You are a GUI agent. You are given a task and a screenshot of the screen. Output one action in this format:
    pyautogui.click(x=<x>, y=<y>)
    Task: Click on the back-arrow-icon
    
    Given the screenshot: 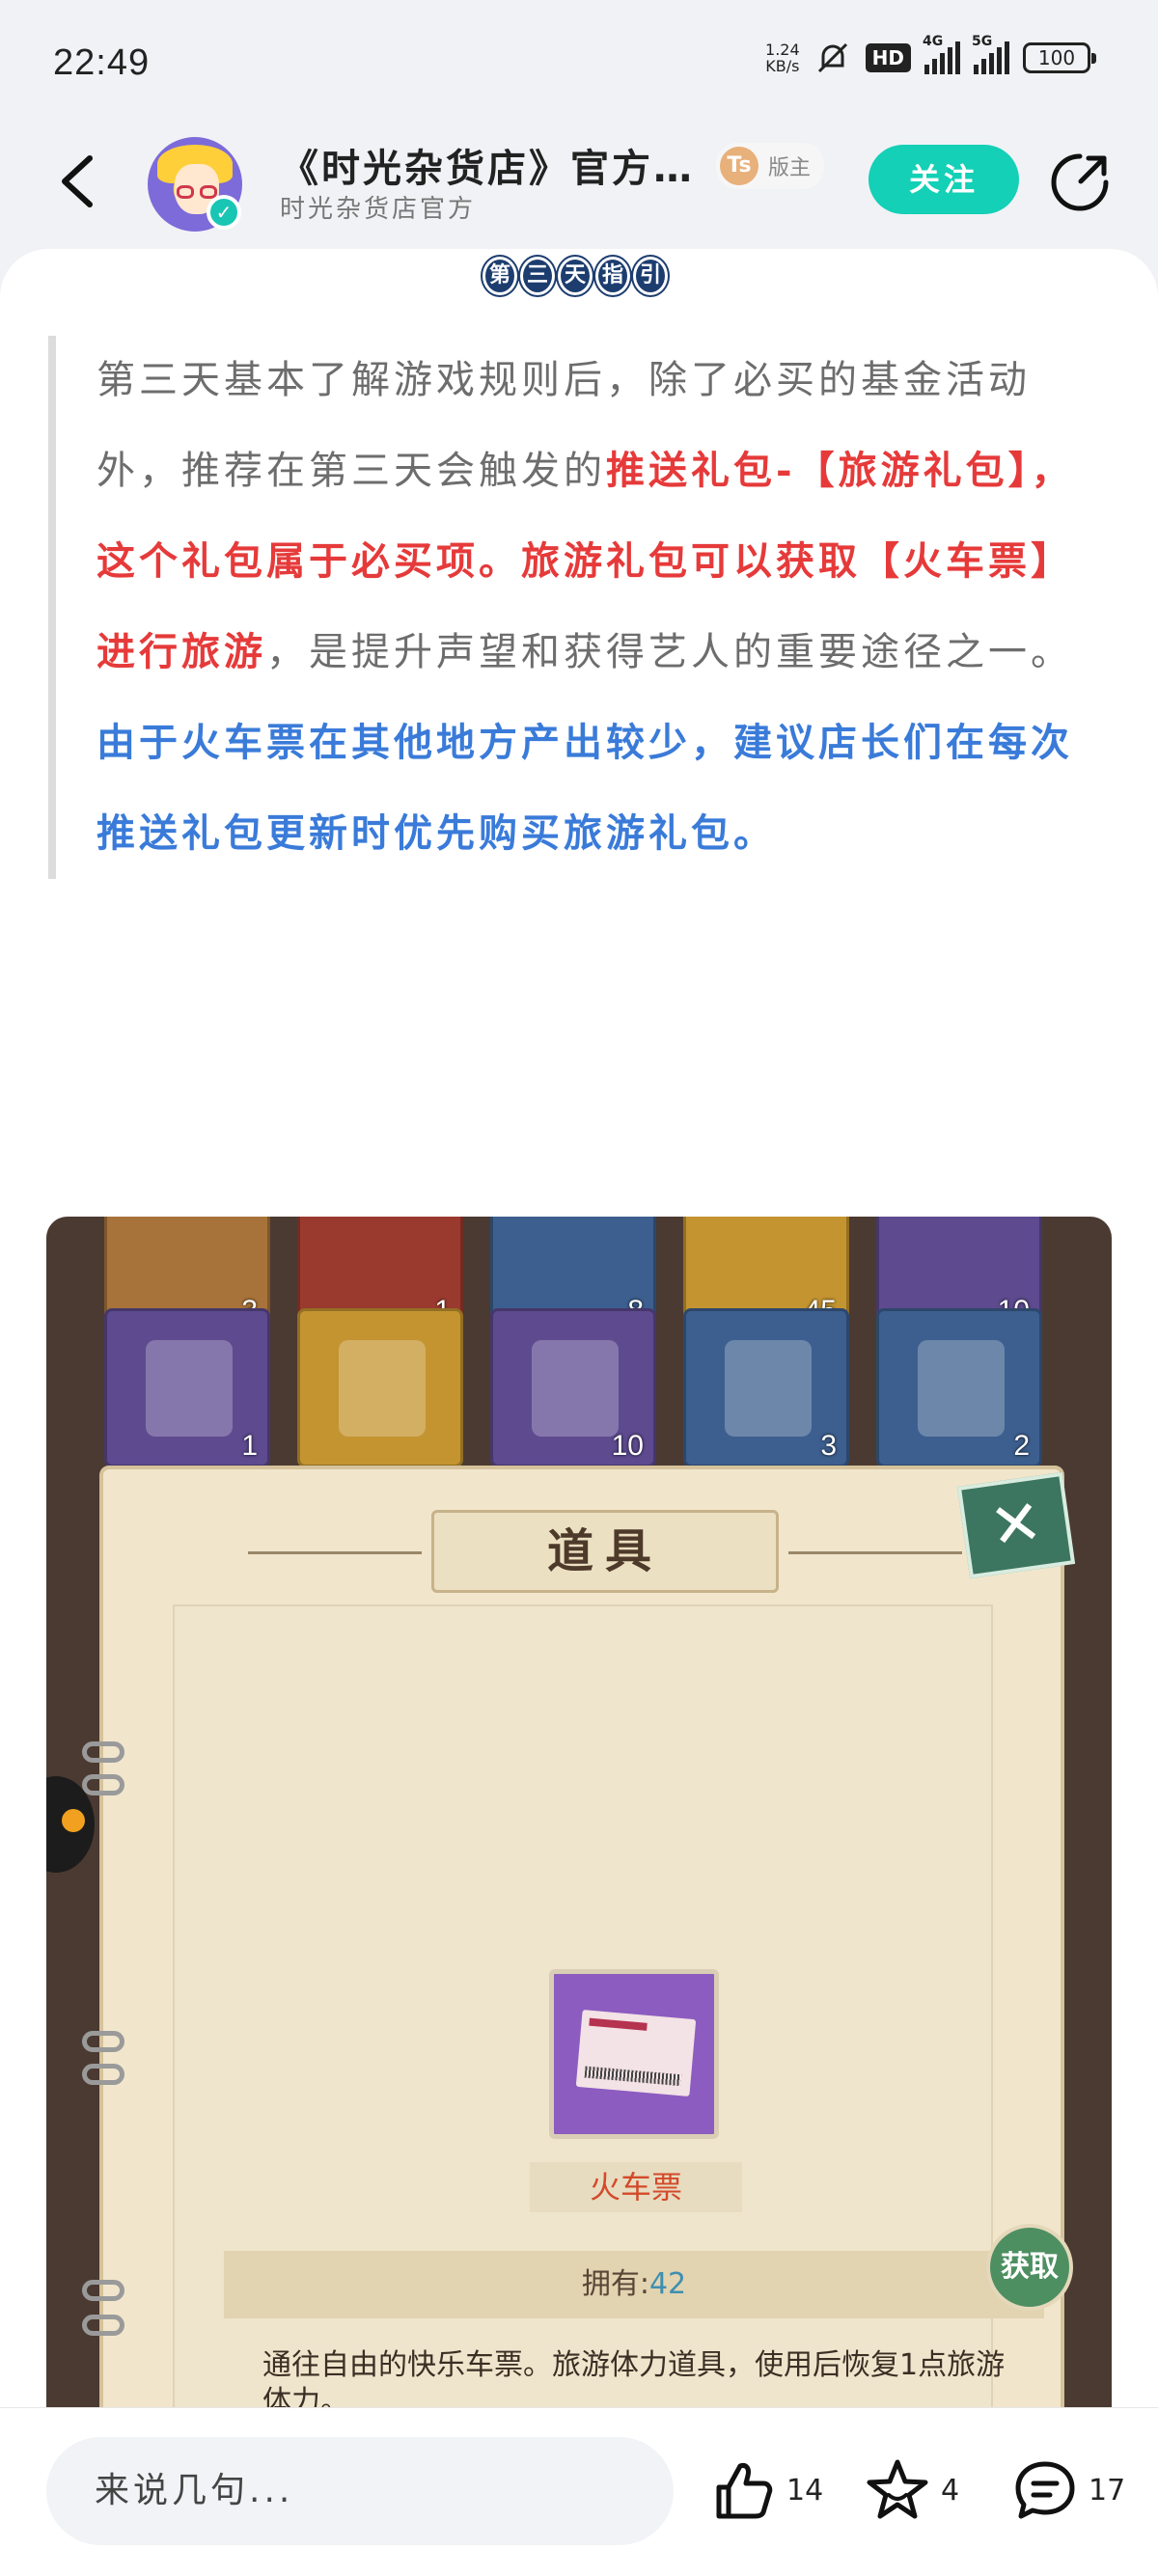 What is the action you would take?
    pyautogui.click(x=82, y=181)
    